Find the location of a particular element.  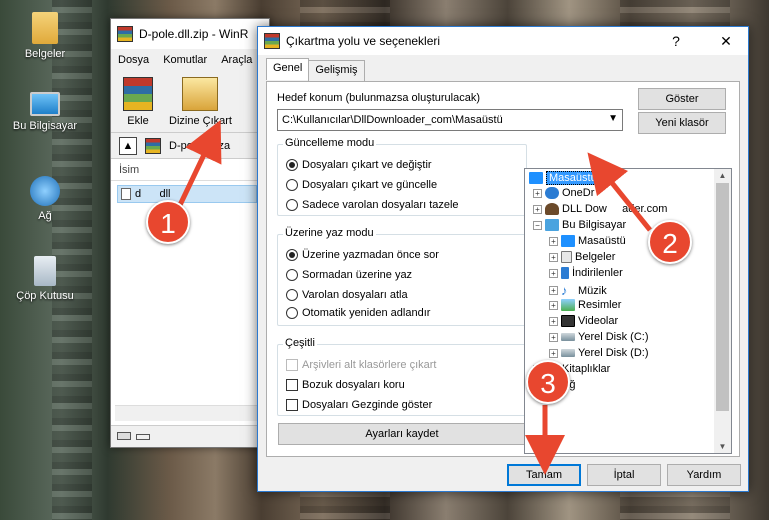

step-2-badge: 2 is located at coordinates (670, 242).